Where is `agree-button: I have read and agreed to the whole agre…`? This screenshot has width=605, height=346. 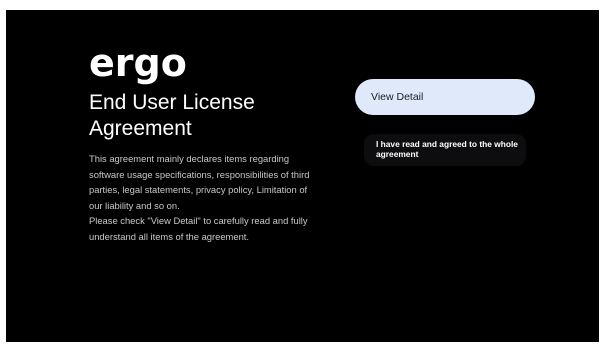
agree-button: I have read and agreed to the whole agre… is located at coordinates (445, 150).